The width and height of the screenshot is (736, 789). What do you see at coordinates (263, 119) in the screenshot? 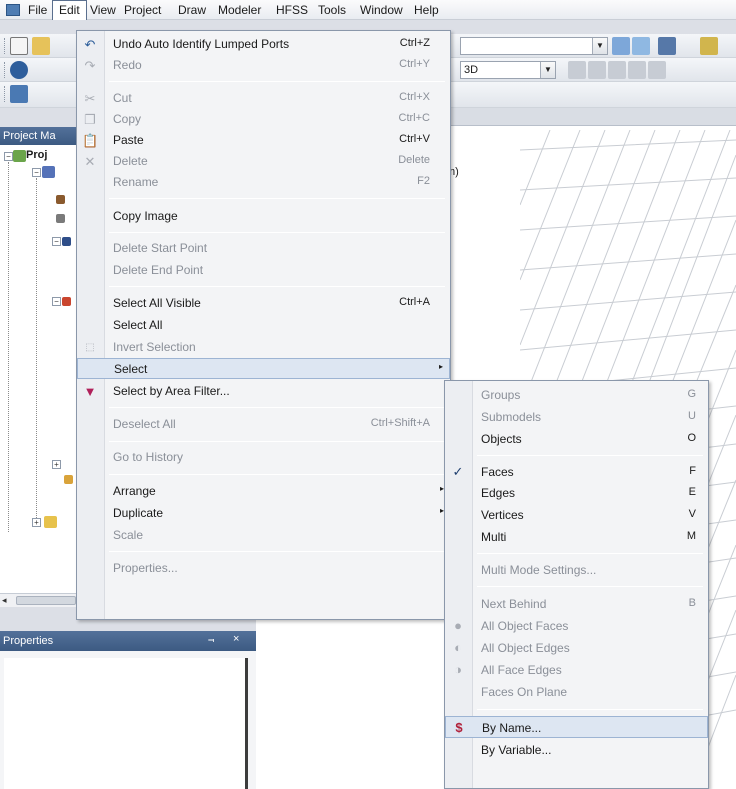
I see `menu-item-copy: ❐ Copy Ctrl+C` at bounding box center [263, 119].